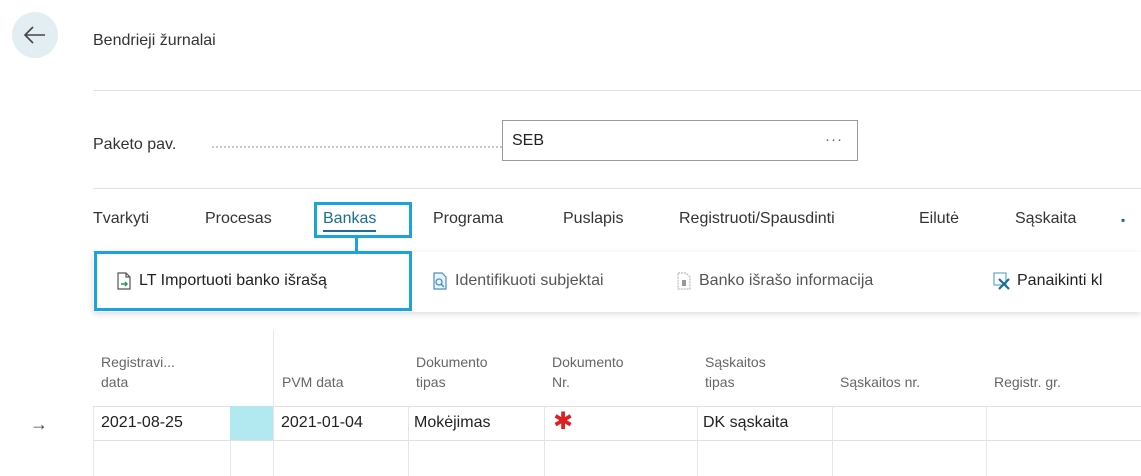  What do you see at coordinates (452, 423) in the screenshot?
I see `cell-doc-type: Mokėjimas` at bounding box center [452, 423].